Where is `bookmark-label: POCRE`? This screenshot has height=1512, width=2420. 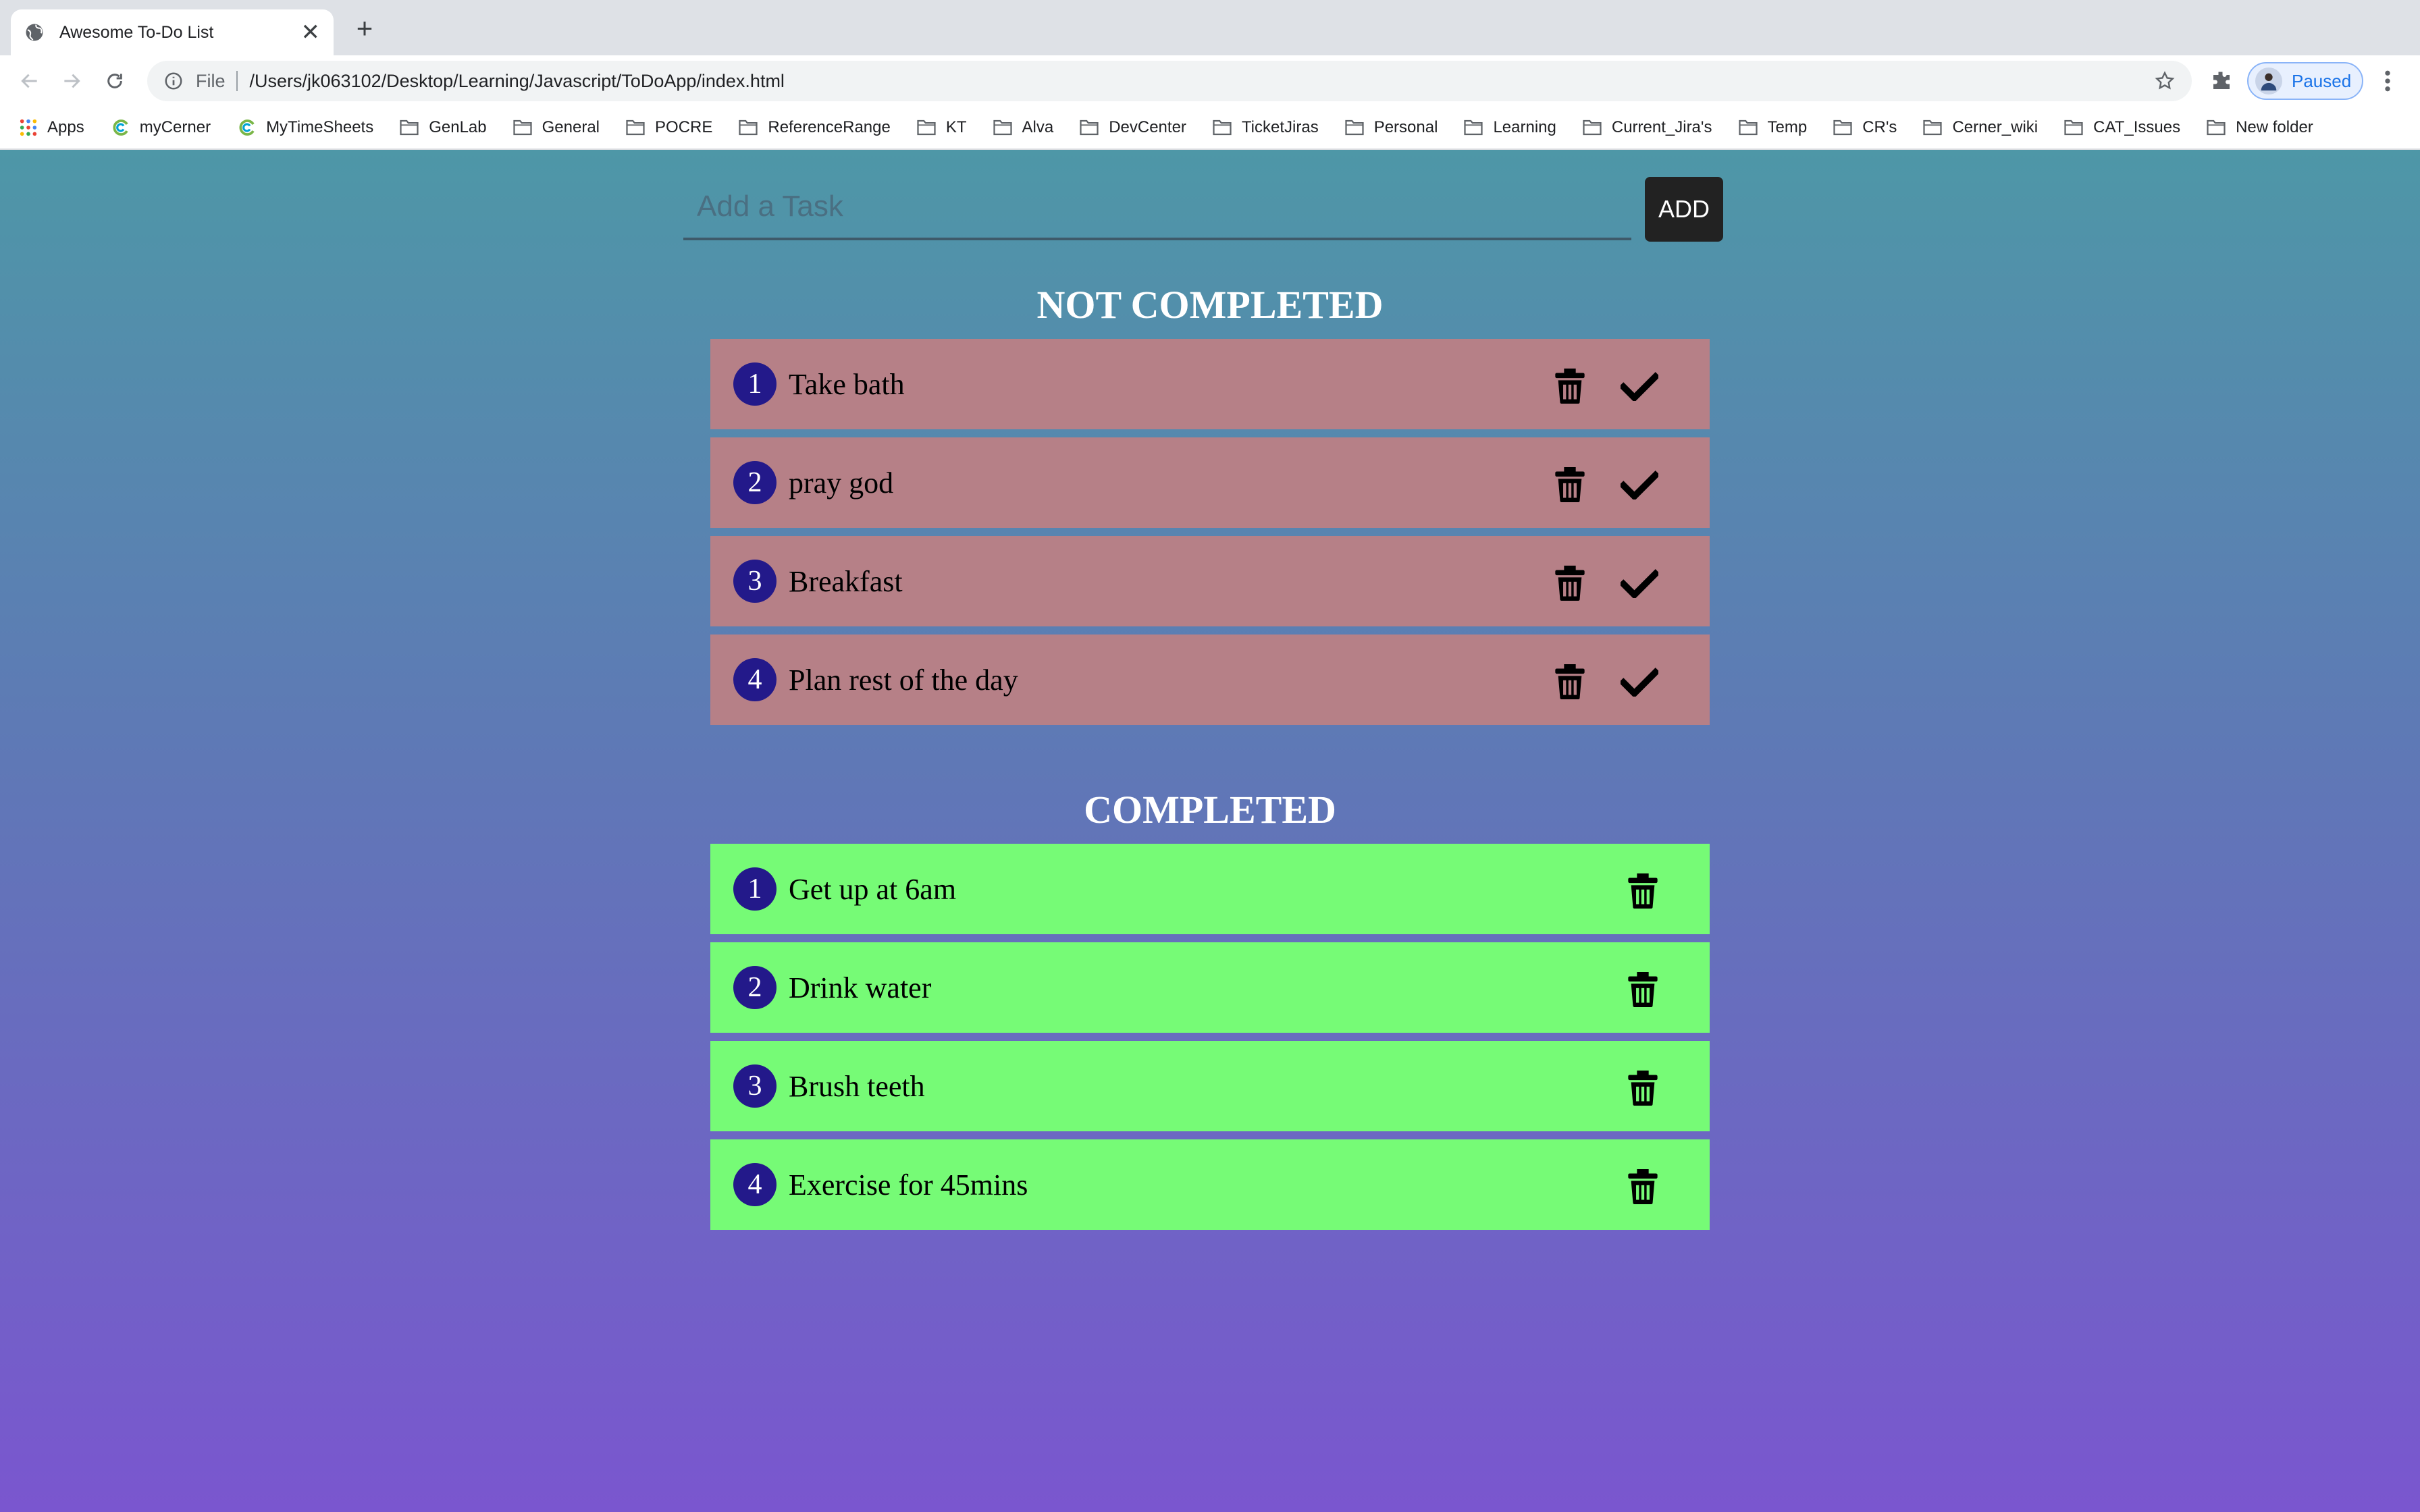 bookmark-label: POCRE is located at coordinates (684, 127).